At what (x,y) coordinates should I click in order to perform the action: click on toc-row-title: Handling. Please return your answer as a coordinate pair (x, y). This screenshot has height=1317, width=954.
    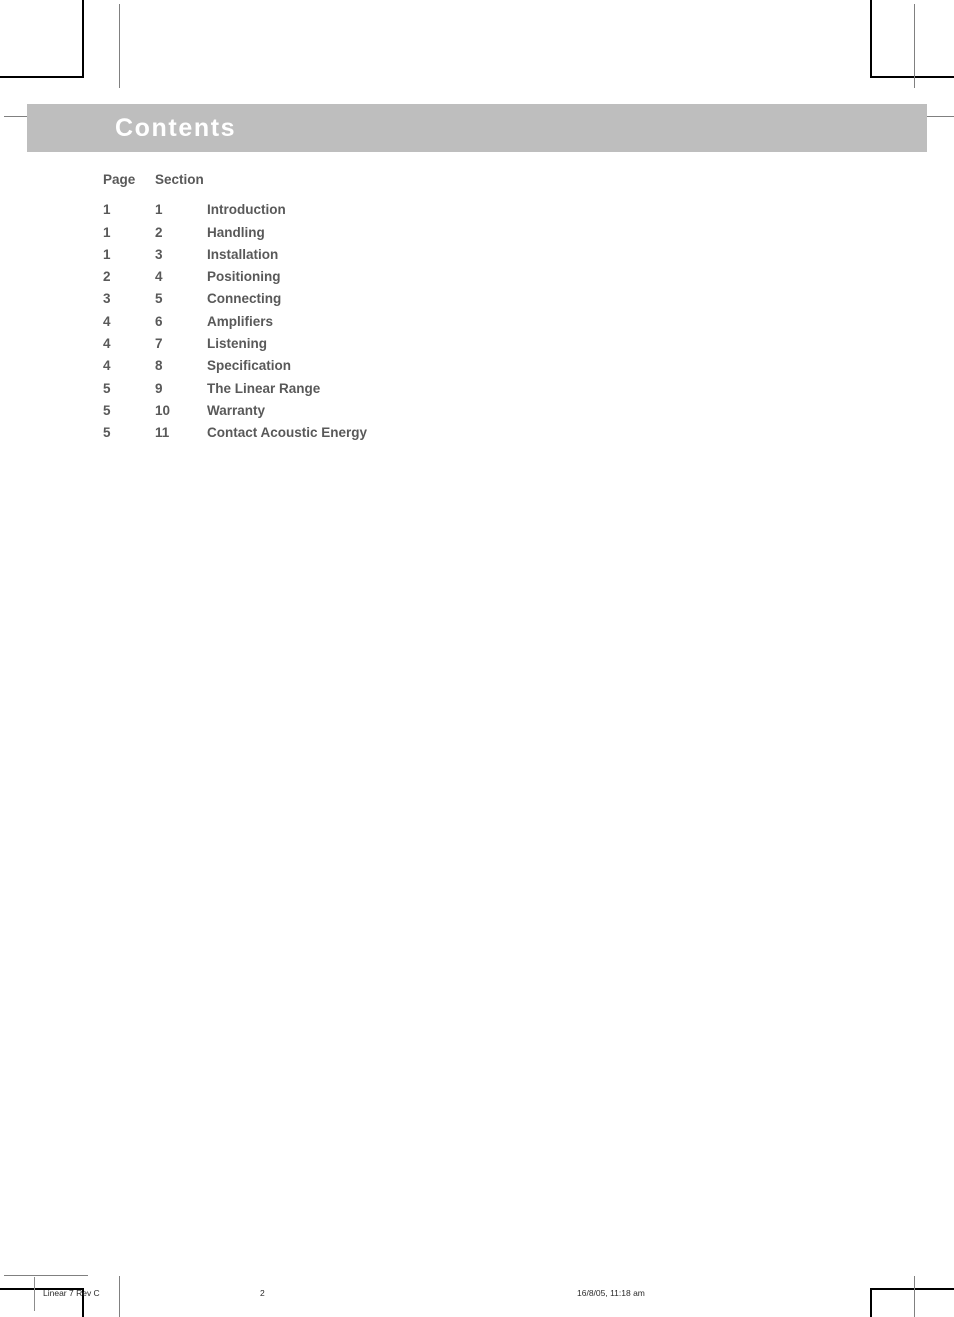
    Looking at the image, I should click on (236, 232).